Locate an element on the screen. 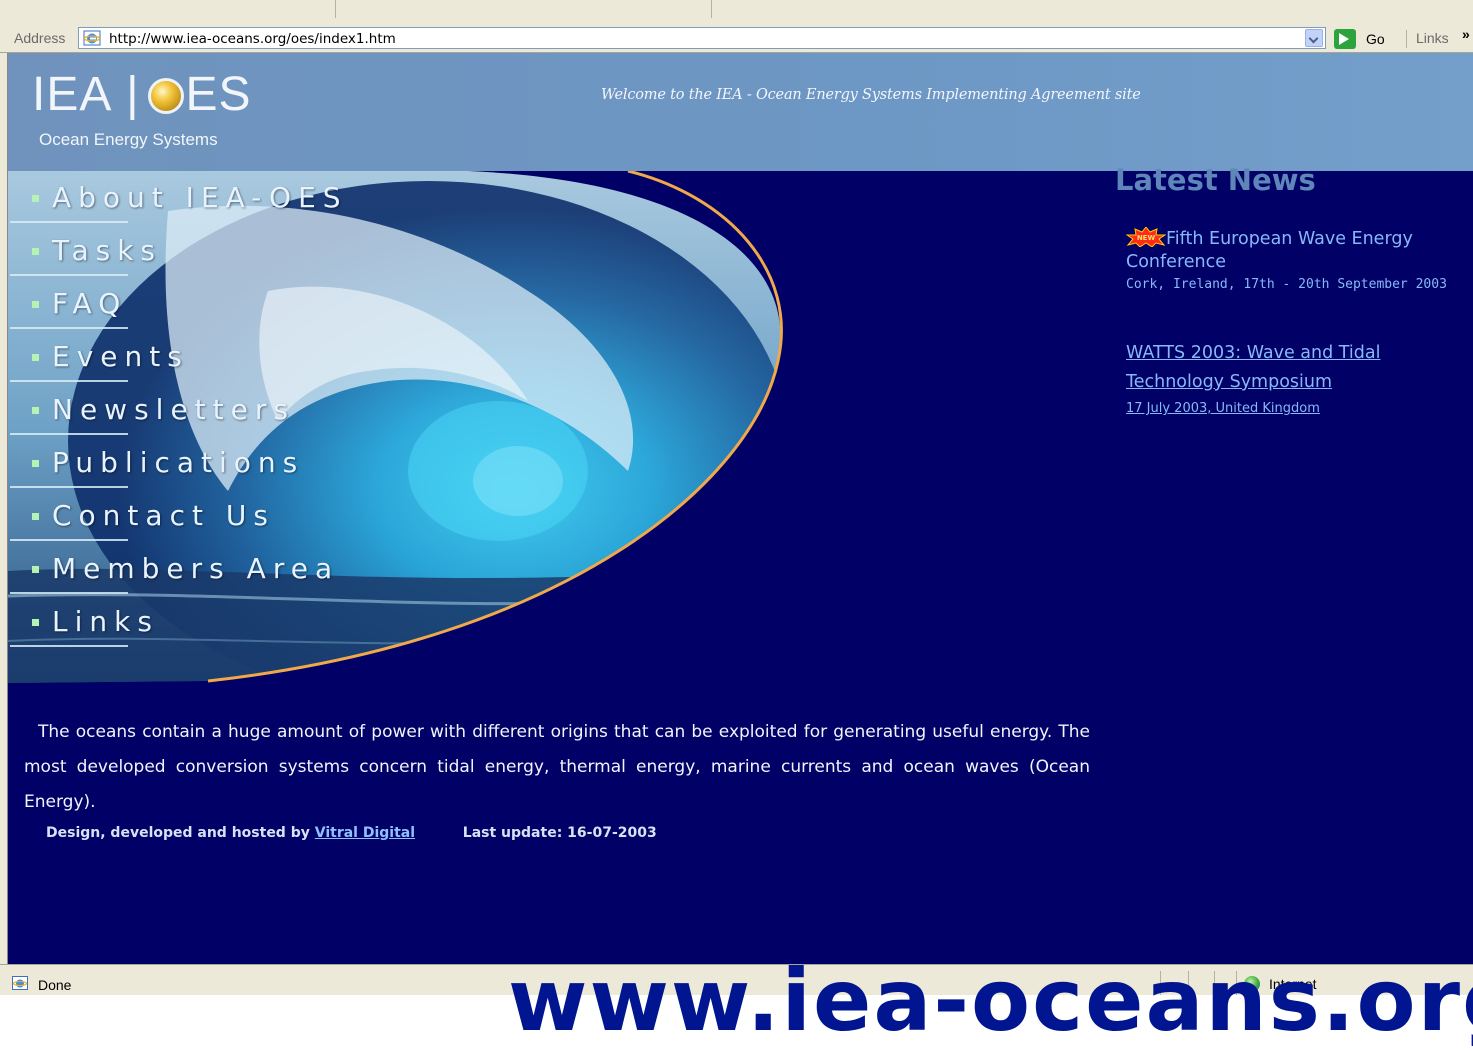 The image size is (1473, 1051). dropdown-arrow-icon is located at coordinates (1314, 38).